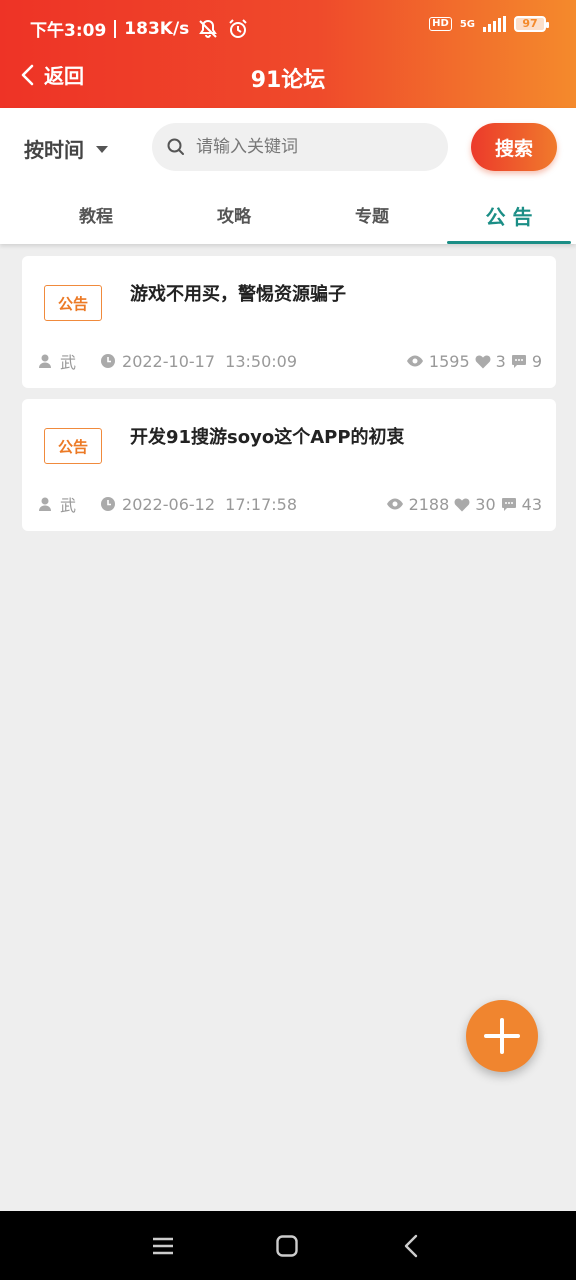  I want to click on new-post-button, so click(502, 1036).